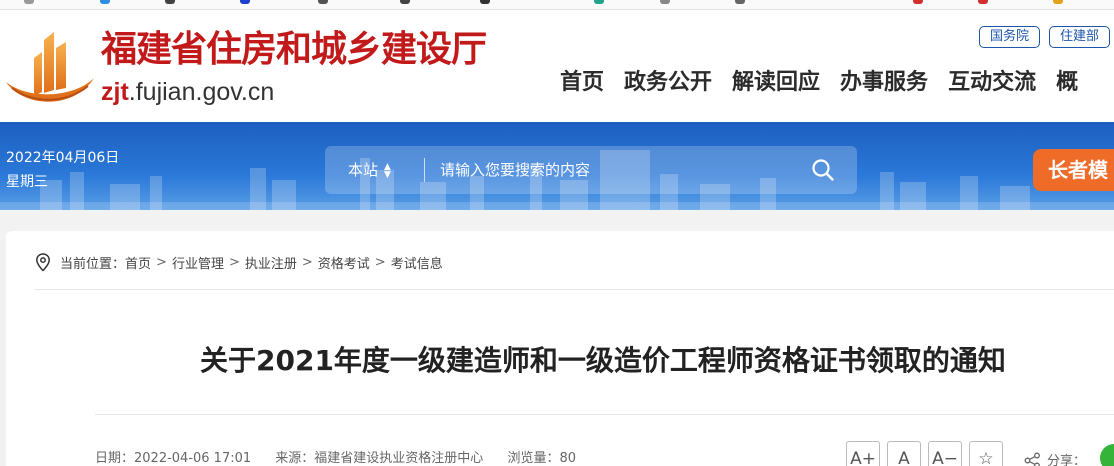  I want to click on breadcrumb: 当前位置： 首页 > 行业管理 > 执业注册 > 资格考试 > 考试信息, so click(239, 262).